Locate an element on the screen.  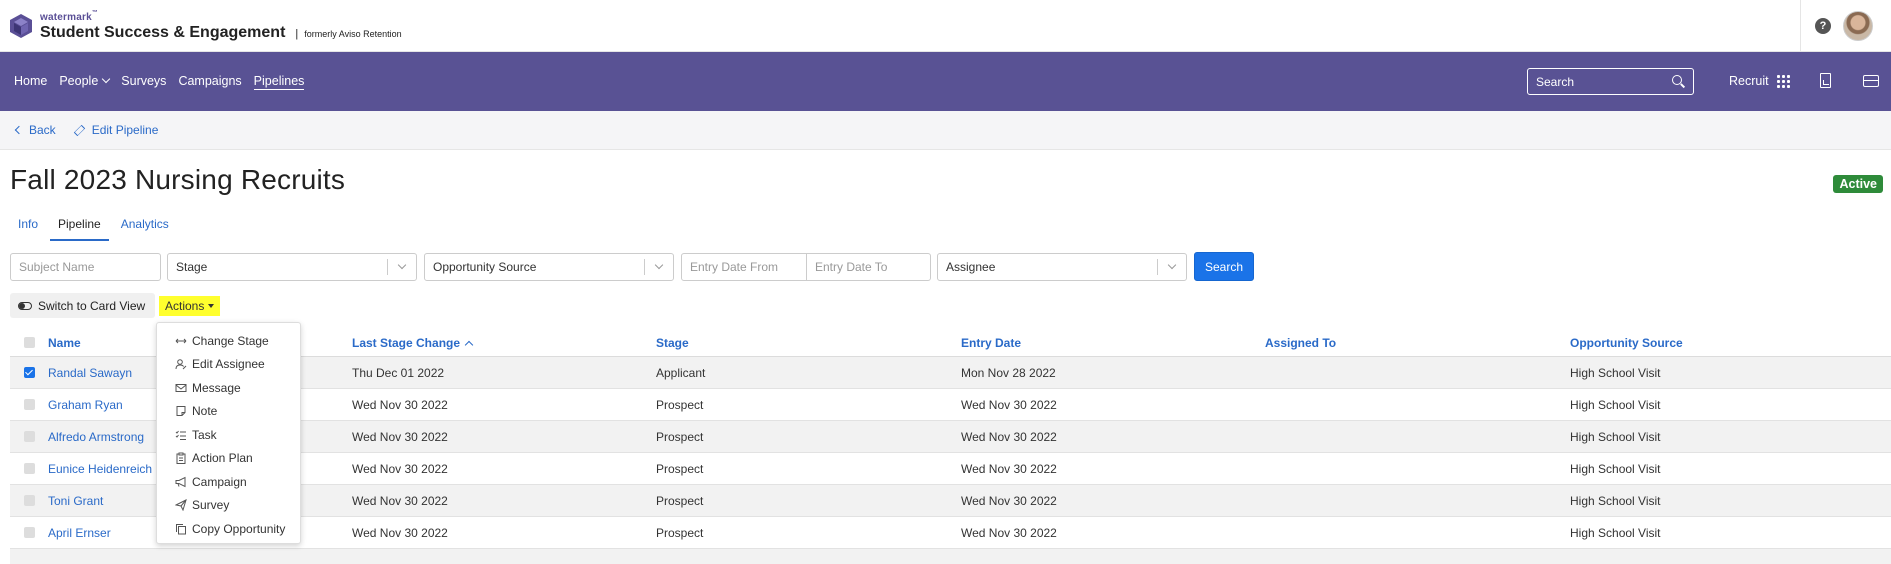
menu-item-campaign: Campaign is located at coordinates (228, 482).